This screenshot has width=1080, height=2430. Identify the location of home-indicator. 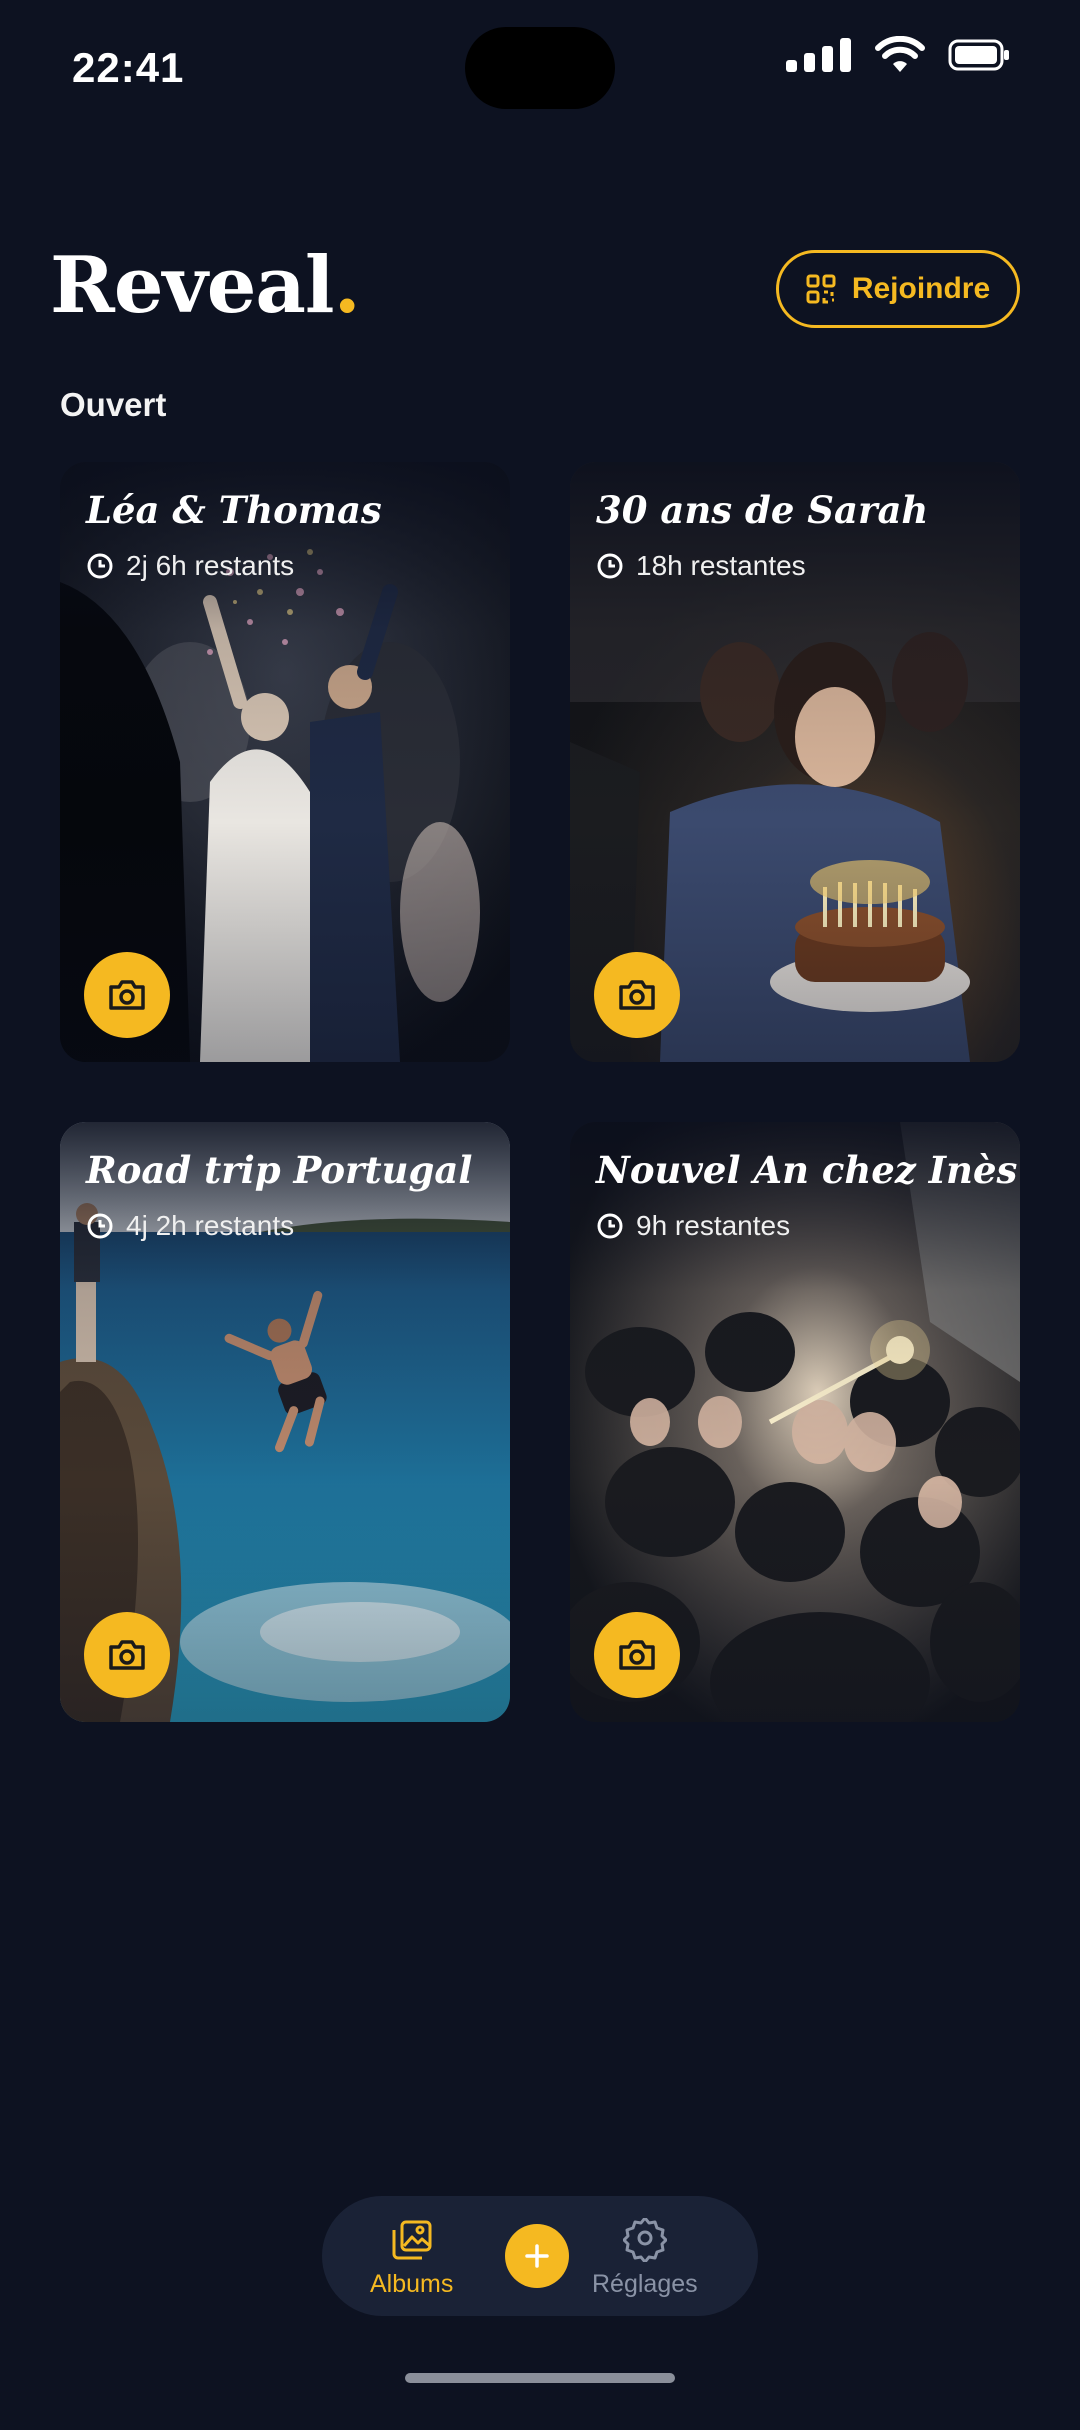
(540, 2378).